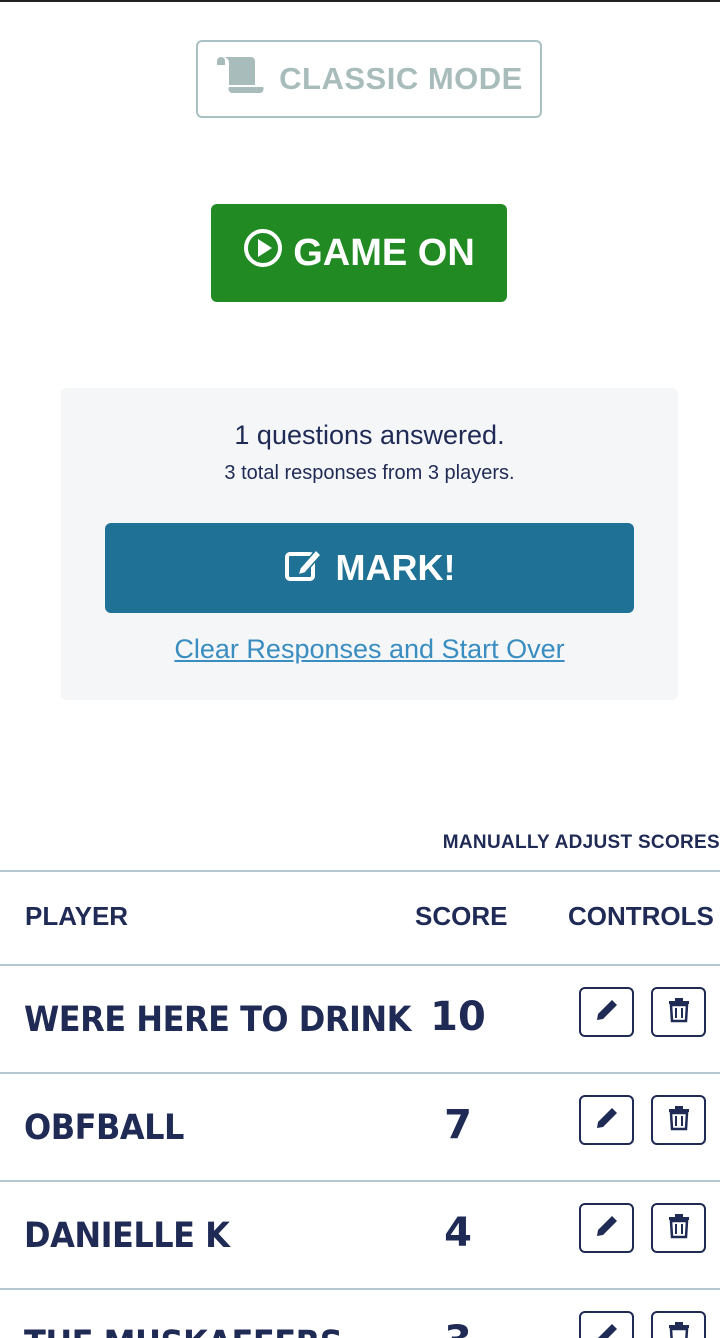 The height and width of the screenshot is (1338, 720). I want to click on table-row: DANIELLE K 4, so click(360, 1235).